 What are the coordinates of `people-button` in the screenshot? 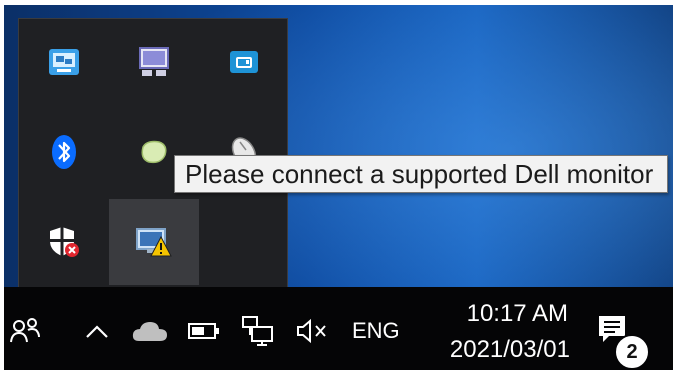 It's located at (25, 331).